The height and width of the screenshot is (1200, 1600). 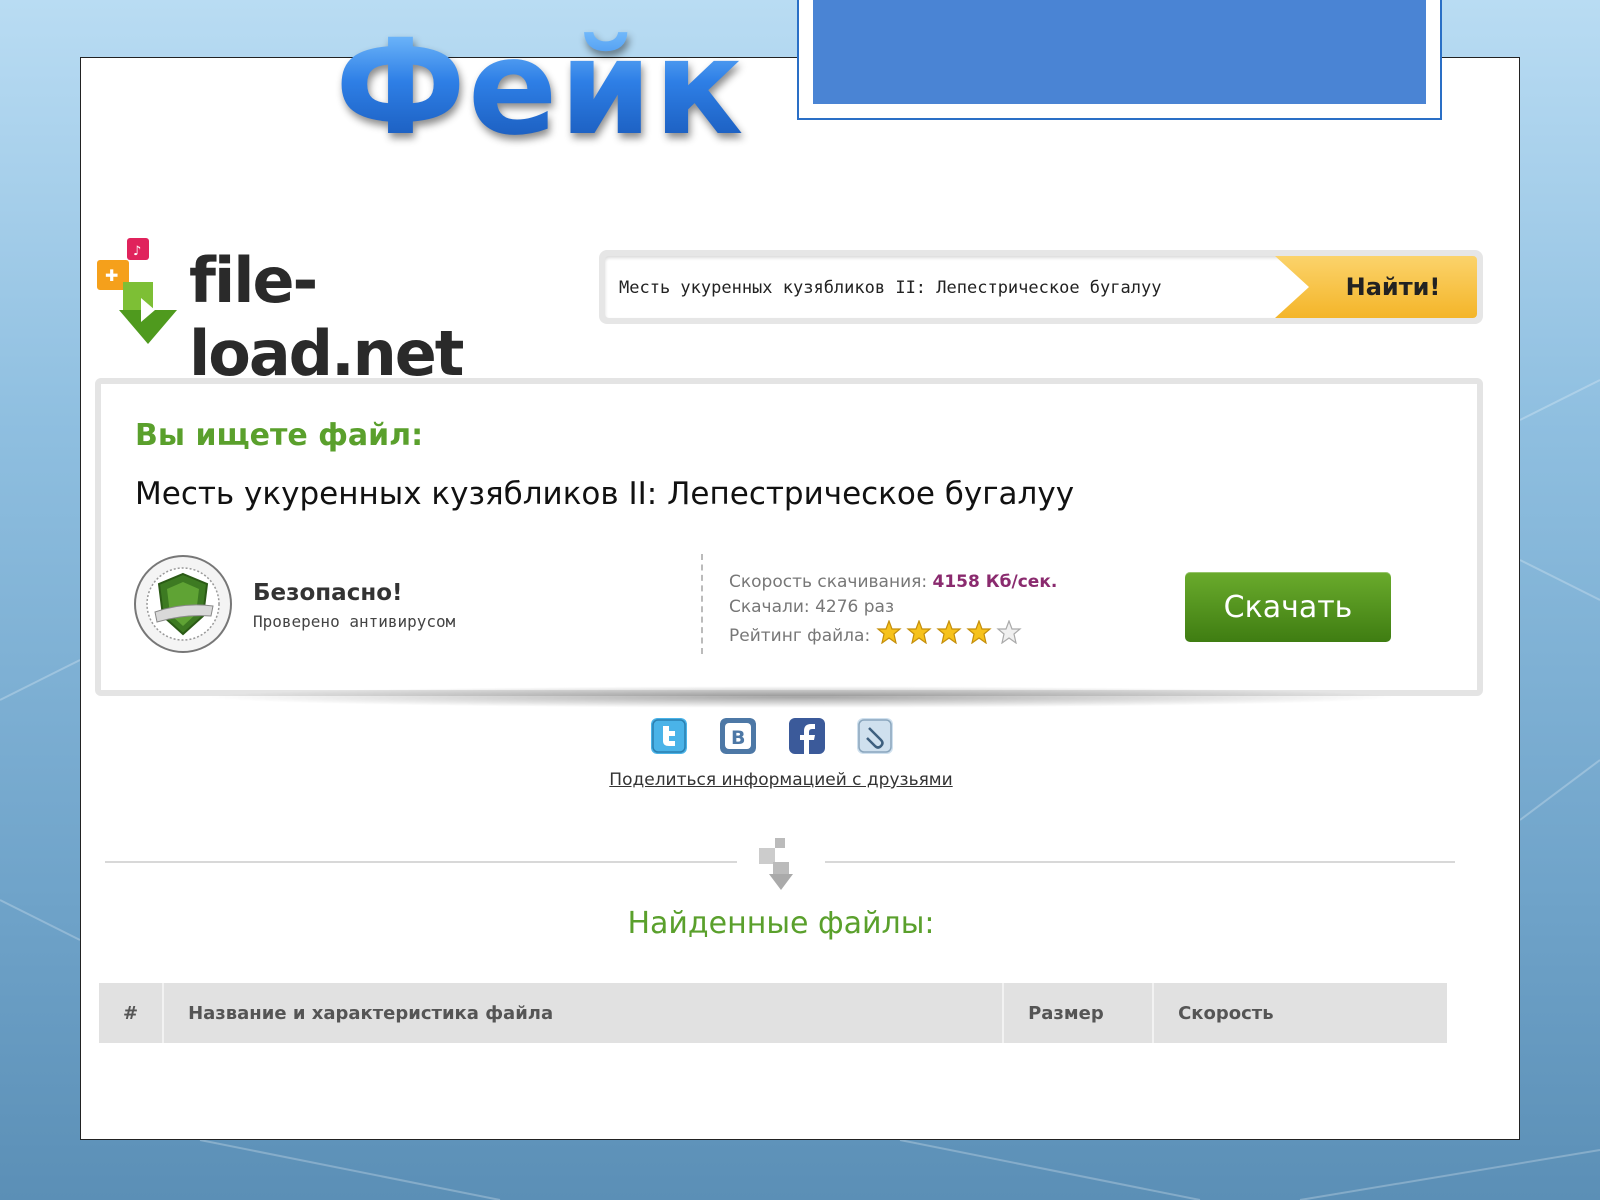 What do you see at coordinates (132, 1013) in the screenshot?
I see `column-number: #` at bounding box center [132, 1013].